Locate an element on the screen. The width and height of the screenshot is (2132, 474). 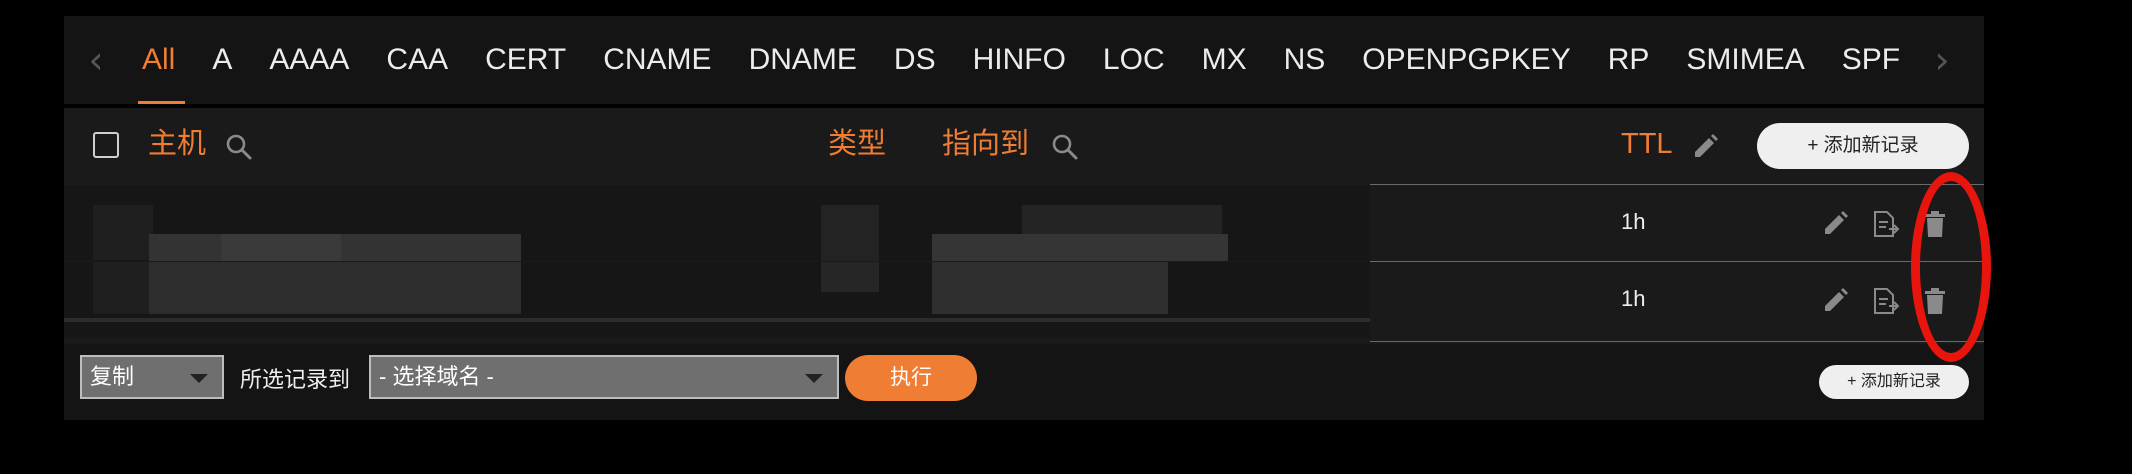
host-column-header: 主机 is located at coordinates (177, 144).